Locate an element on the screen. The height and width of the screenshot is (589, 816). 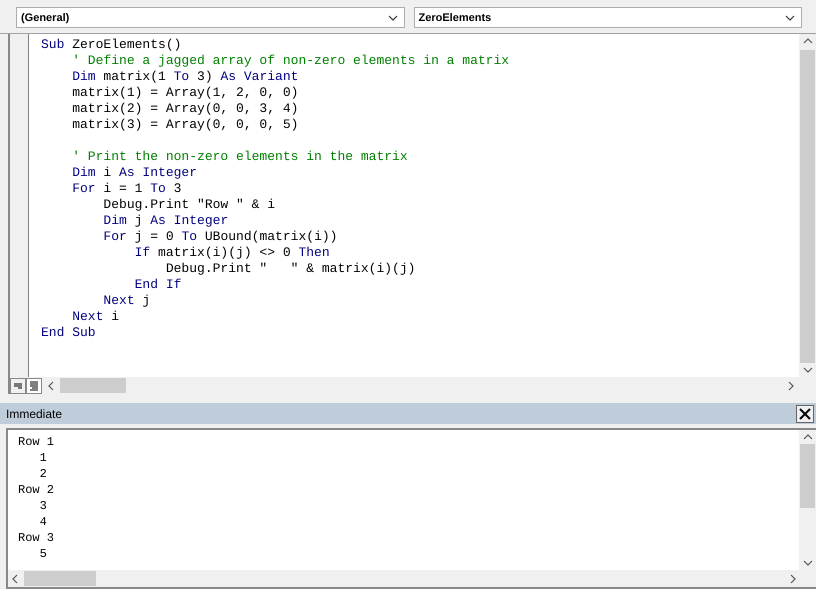
code-line: Sub ZeroElements() is located at coordinates (111, 44).